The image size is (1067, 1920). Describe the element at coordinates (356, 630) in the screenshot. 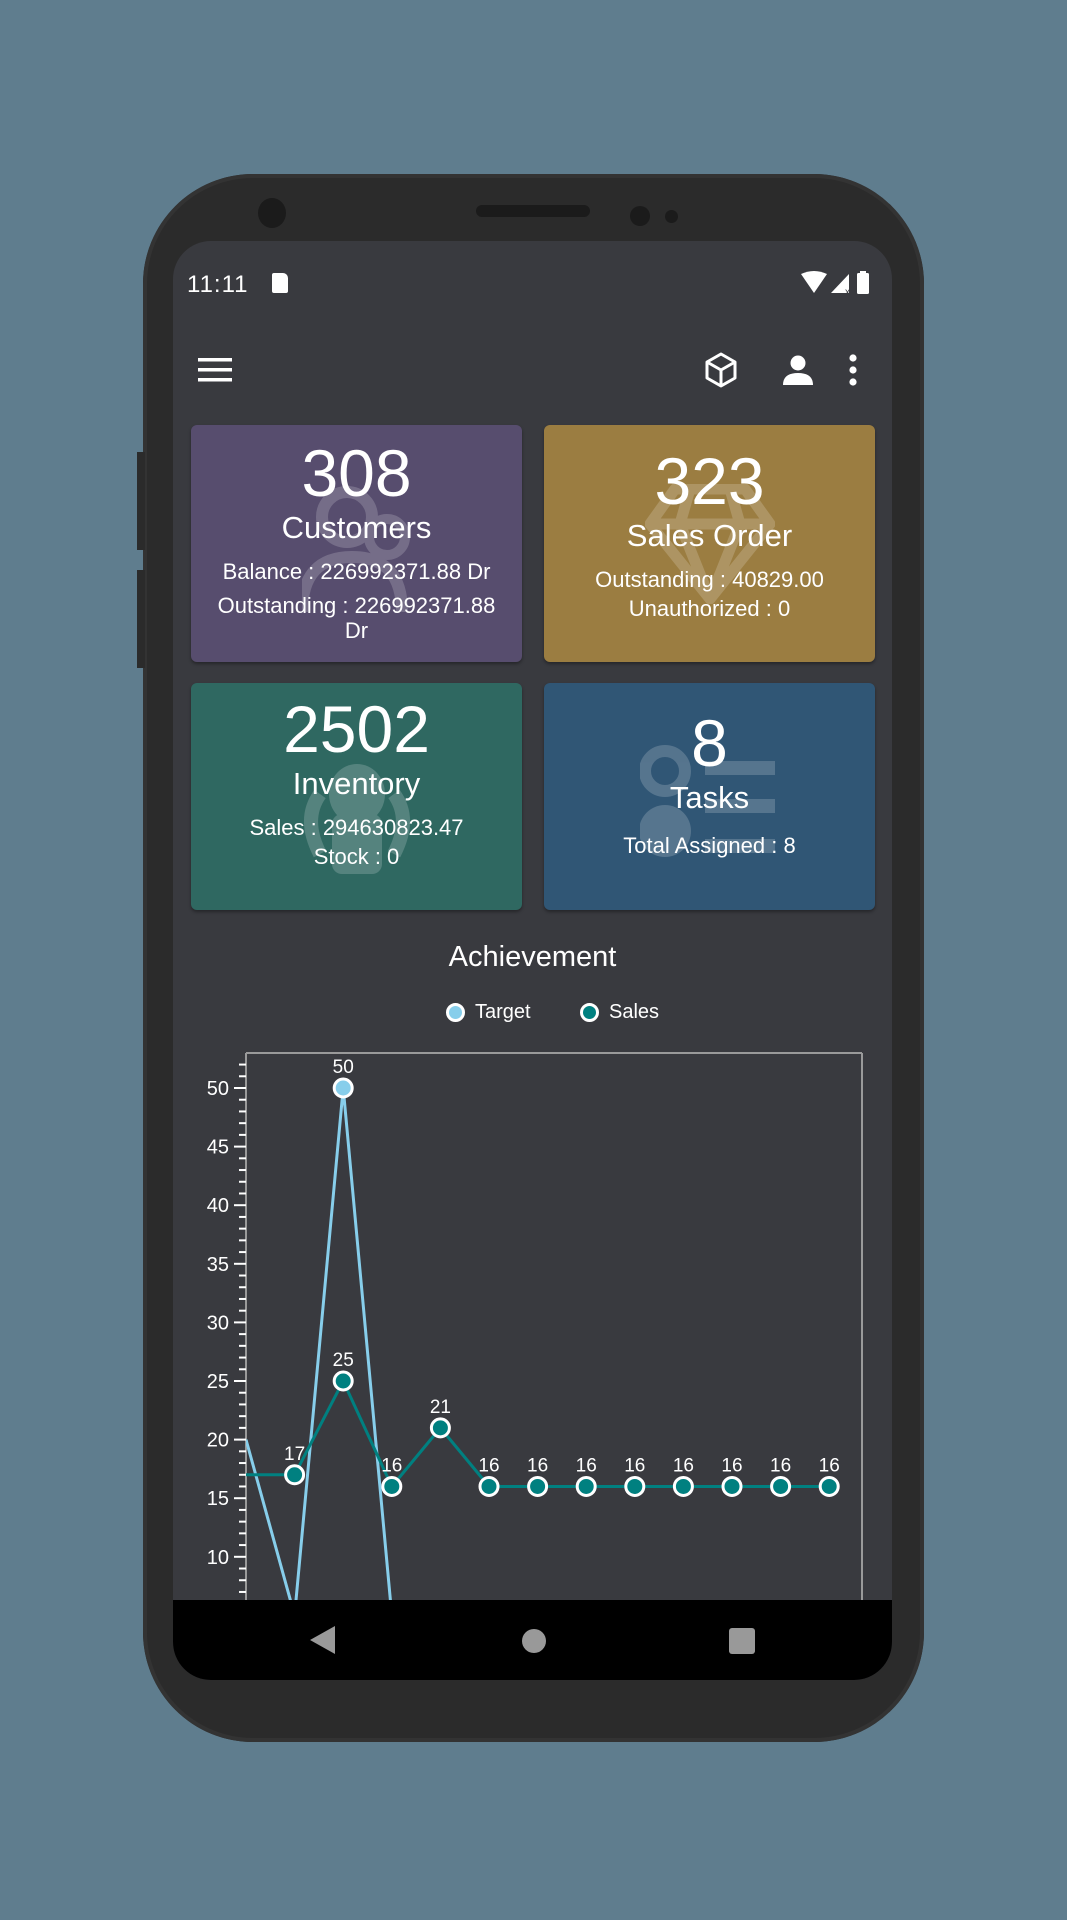

I see `customers-outstanding-suffix: Dr` at that location.